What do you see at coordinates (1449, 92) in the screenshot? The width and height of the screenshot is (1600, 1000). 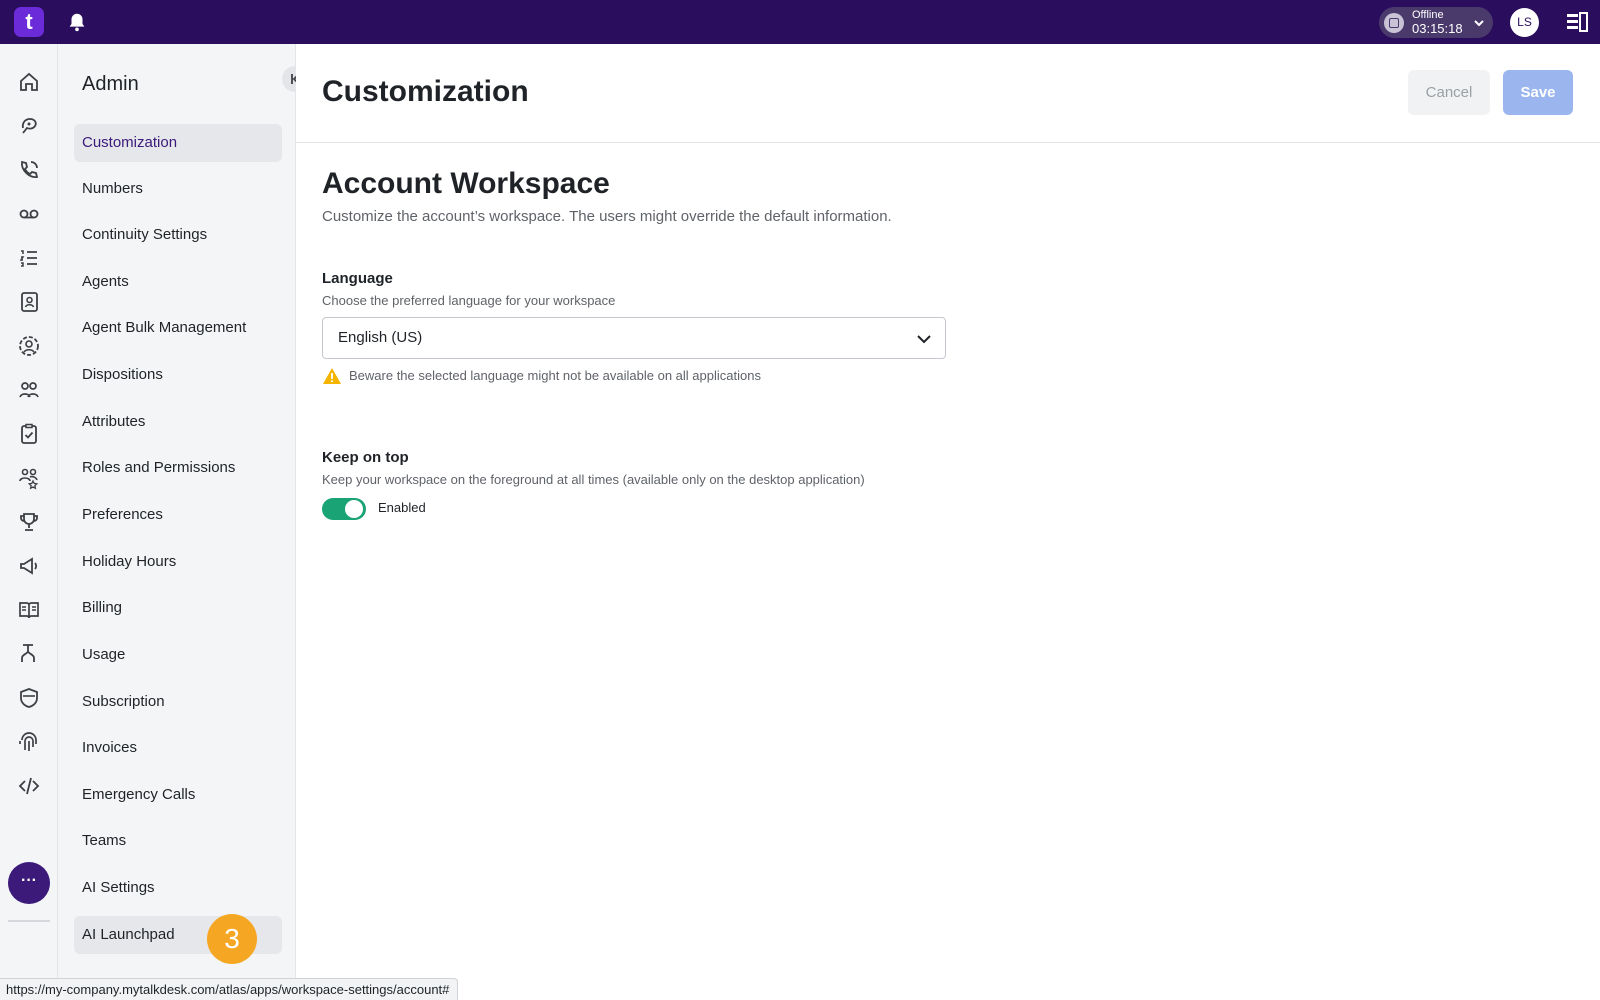 I see `cancel-button: Cancel` at bounding box center [1449, 92].